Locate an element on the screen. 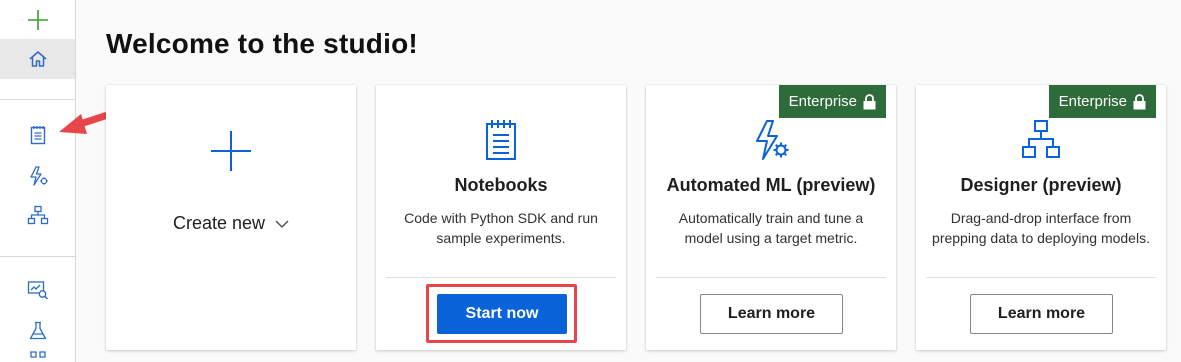 The height and width of the screenshot is (362, 1181). home-icon is located at coordinates (37, 59).